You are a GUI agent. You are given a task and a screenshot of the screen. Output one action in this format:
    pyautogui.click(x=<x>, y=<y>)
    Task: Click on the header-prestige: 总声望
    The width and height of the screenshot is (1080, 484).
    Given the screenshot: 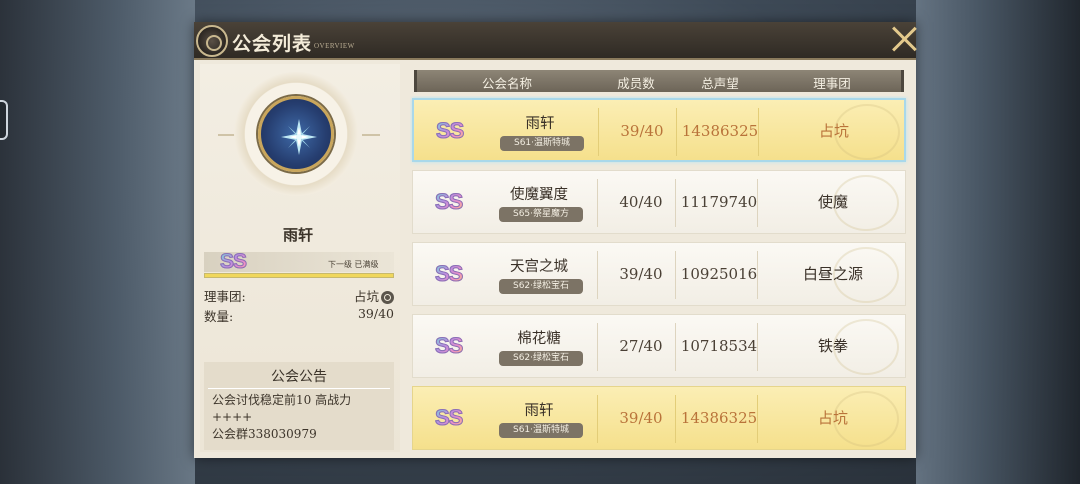 What is the action you would take?
    pyautogui.click(x=720, y=83)
    